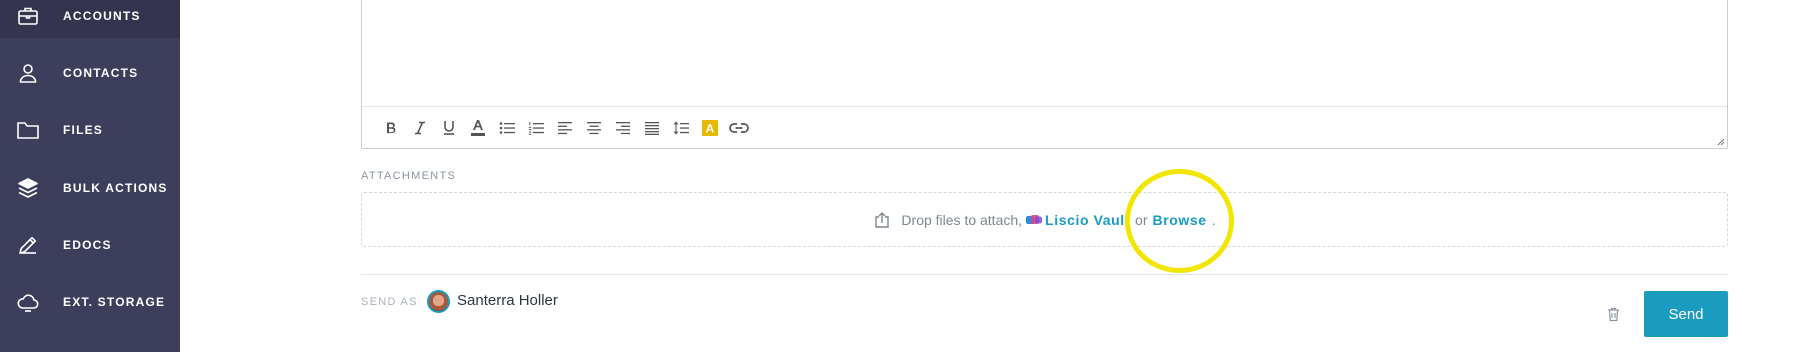 The width and height of the screenshot is (1800, 352). What do you see at coordinates (28, 188) in the screenshot?
I see `layers-icon` at bounding box center [28, 188].